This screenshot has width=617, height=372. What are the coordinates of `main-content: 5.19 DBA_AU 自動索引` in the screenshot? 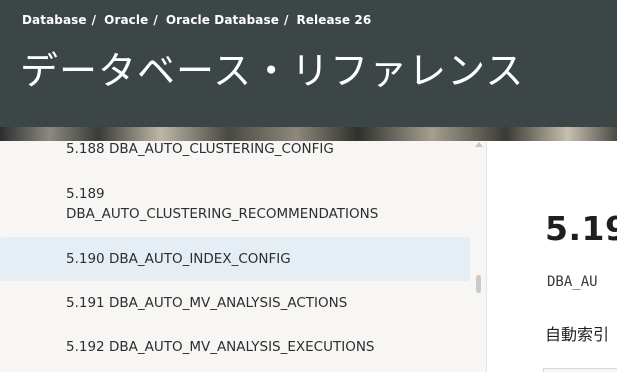 It's located at (552, 256).